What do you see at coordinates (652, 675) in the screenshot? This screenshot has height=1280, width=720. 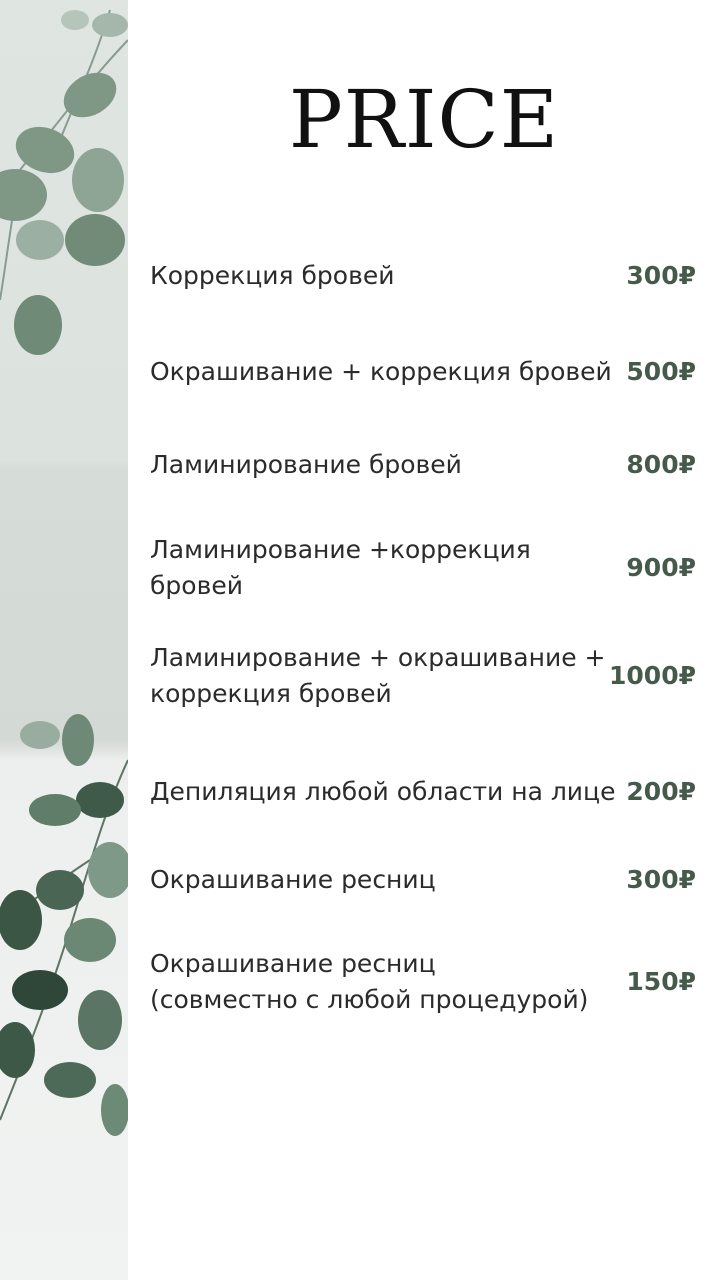 I see `service-price: 1000₽` at bounding box center [652, 675].